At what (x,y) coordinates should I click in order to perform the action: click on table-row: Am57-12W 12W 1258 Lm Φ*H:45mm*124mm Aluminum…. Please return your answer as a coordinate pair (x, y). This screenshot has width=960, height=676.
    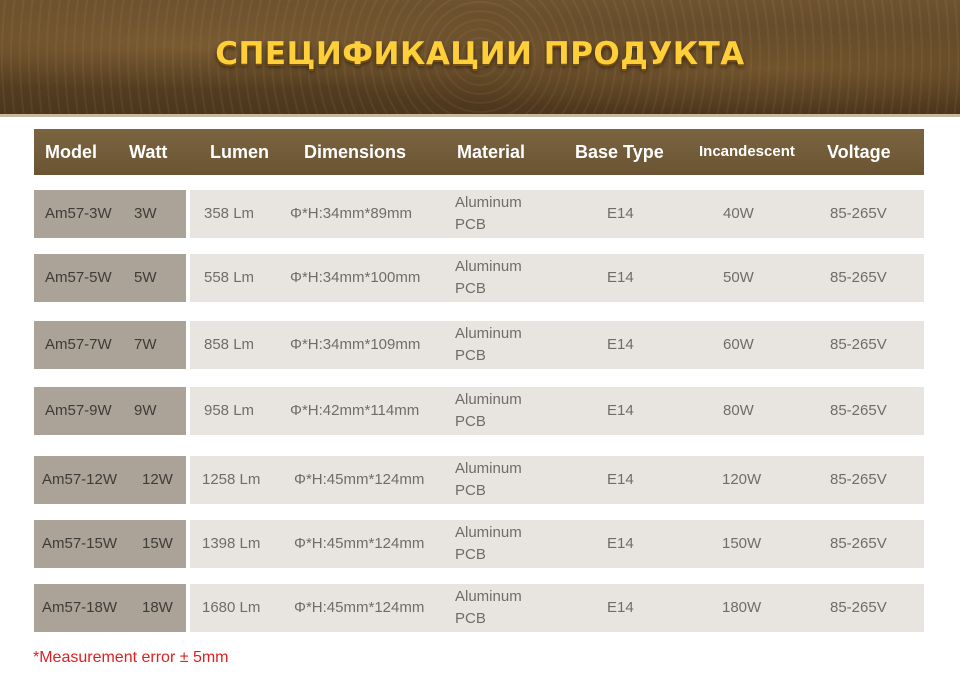
    Looking at the image, I should click on (479, 480).